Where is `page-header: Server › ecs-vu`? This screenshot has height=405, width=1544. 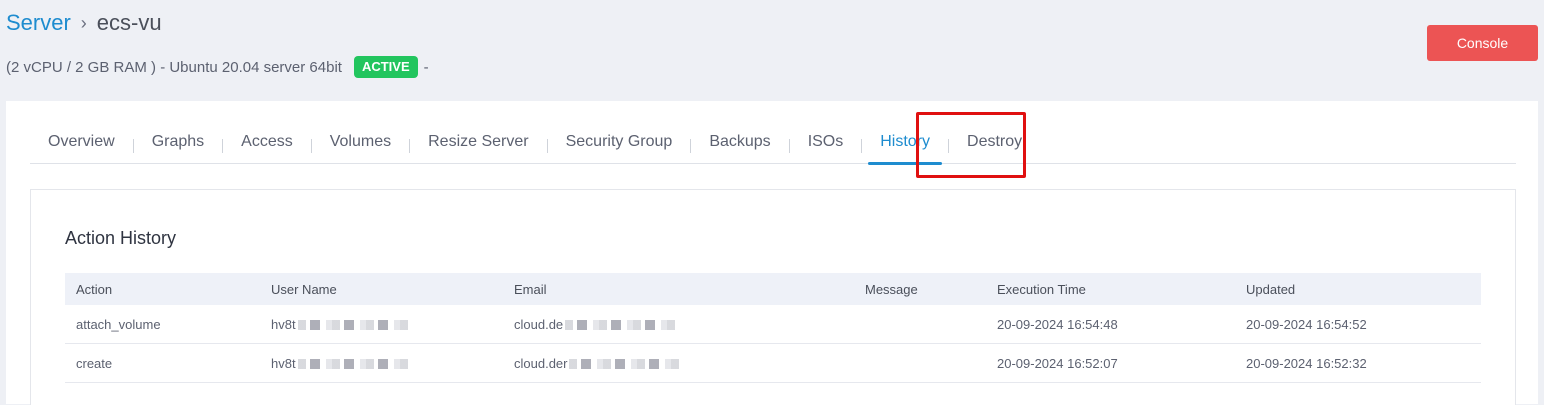 page-header: Server › ecs-vu is located at coordinates (84, 23).